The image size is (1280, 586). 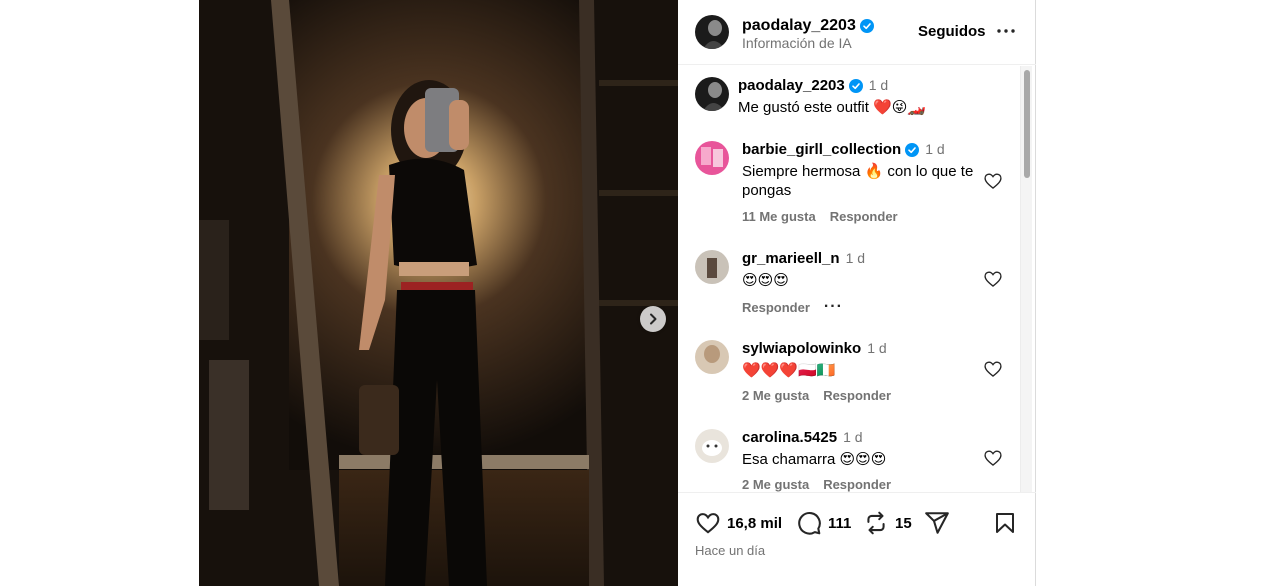 I want to click on repost-icon, so click(x=876, y=523).